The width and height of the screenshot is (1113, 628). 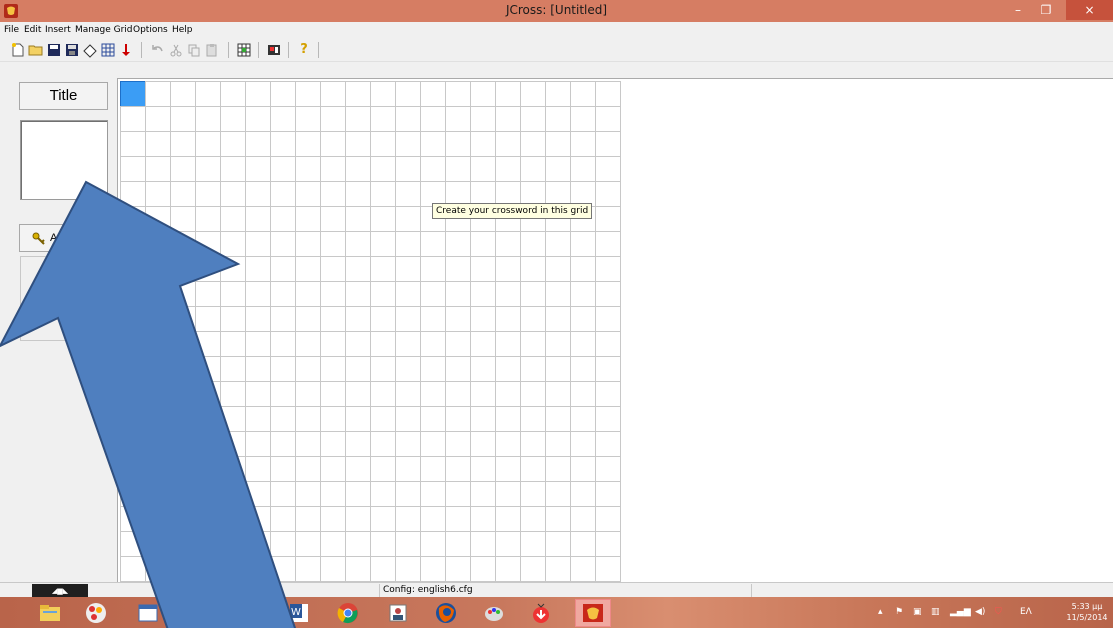 What do you see at coordinates (299, 613) in the screenshot?
I see `word-icon: W` at bounding box center [299, 613].